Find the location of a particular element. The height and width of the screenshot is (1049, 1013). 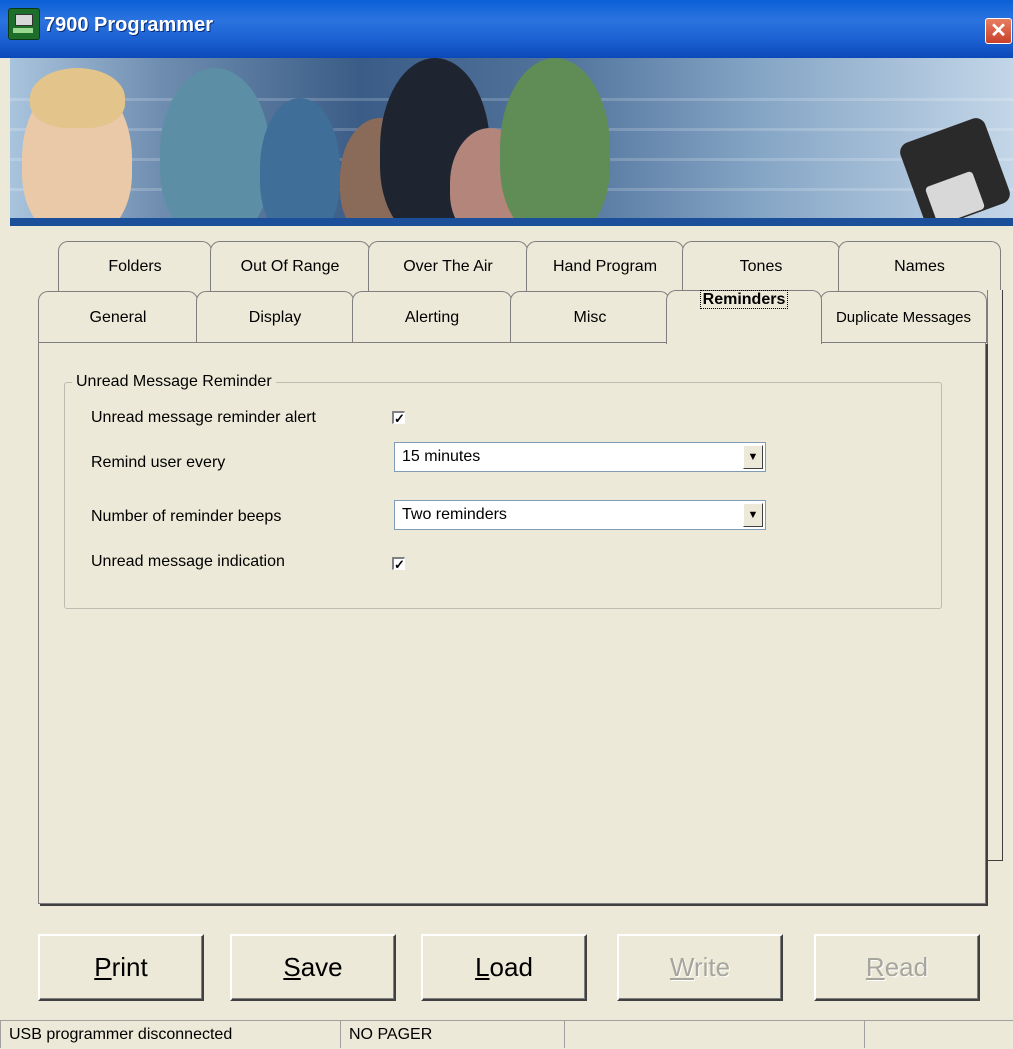

tab-stack-edge is located at coordinates (995, 575).